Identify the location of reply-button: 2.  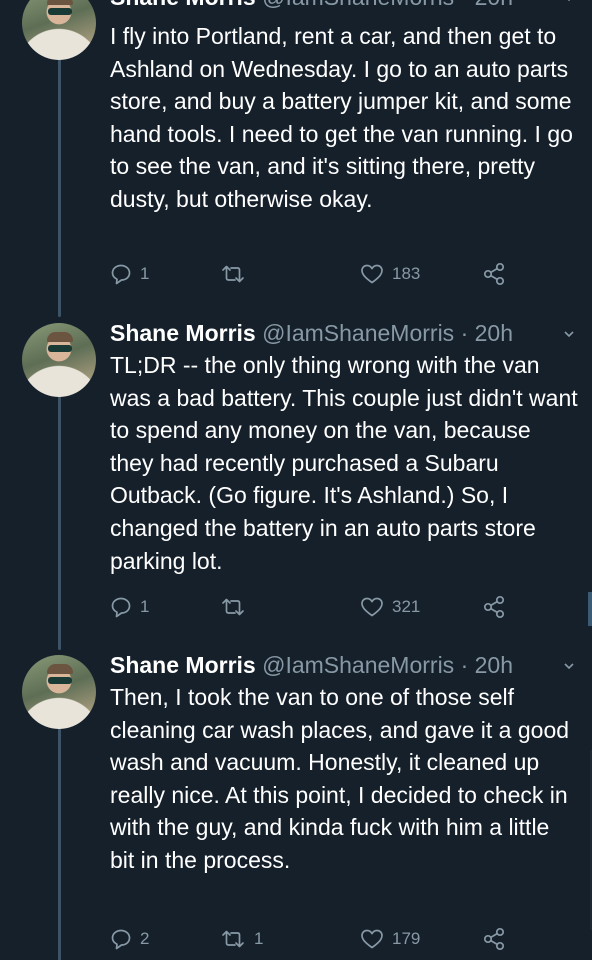
(129, 939).